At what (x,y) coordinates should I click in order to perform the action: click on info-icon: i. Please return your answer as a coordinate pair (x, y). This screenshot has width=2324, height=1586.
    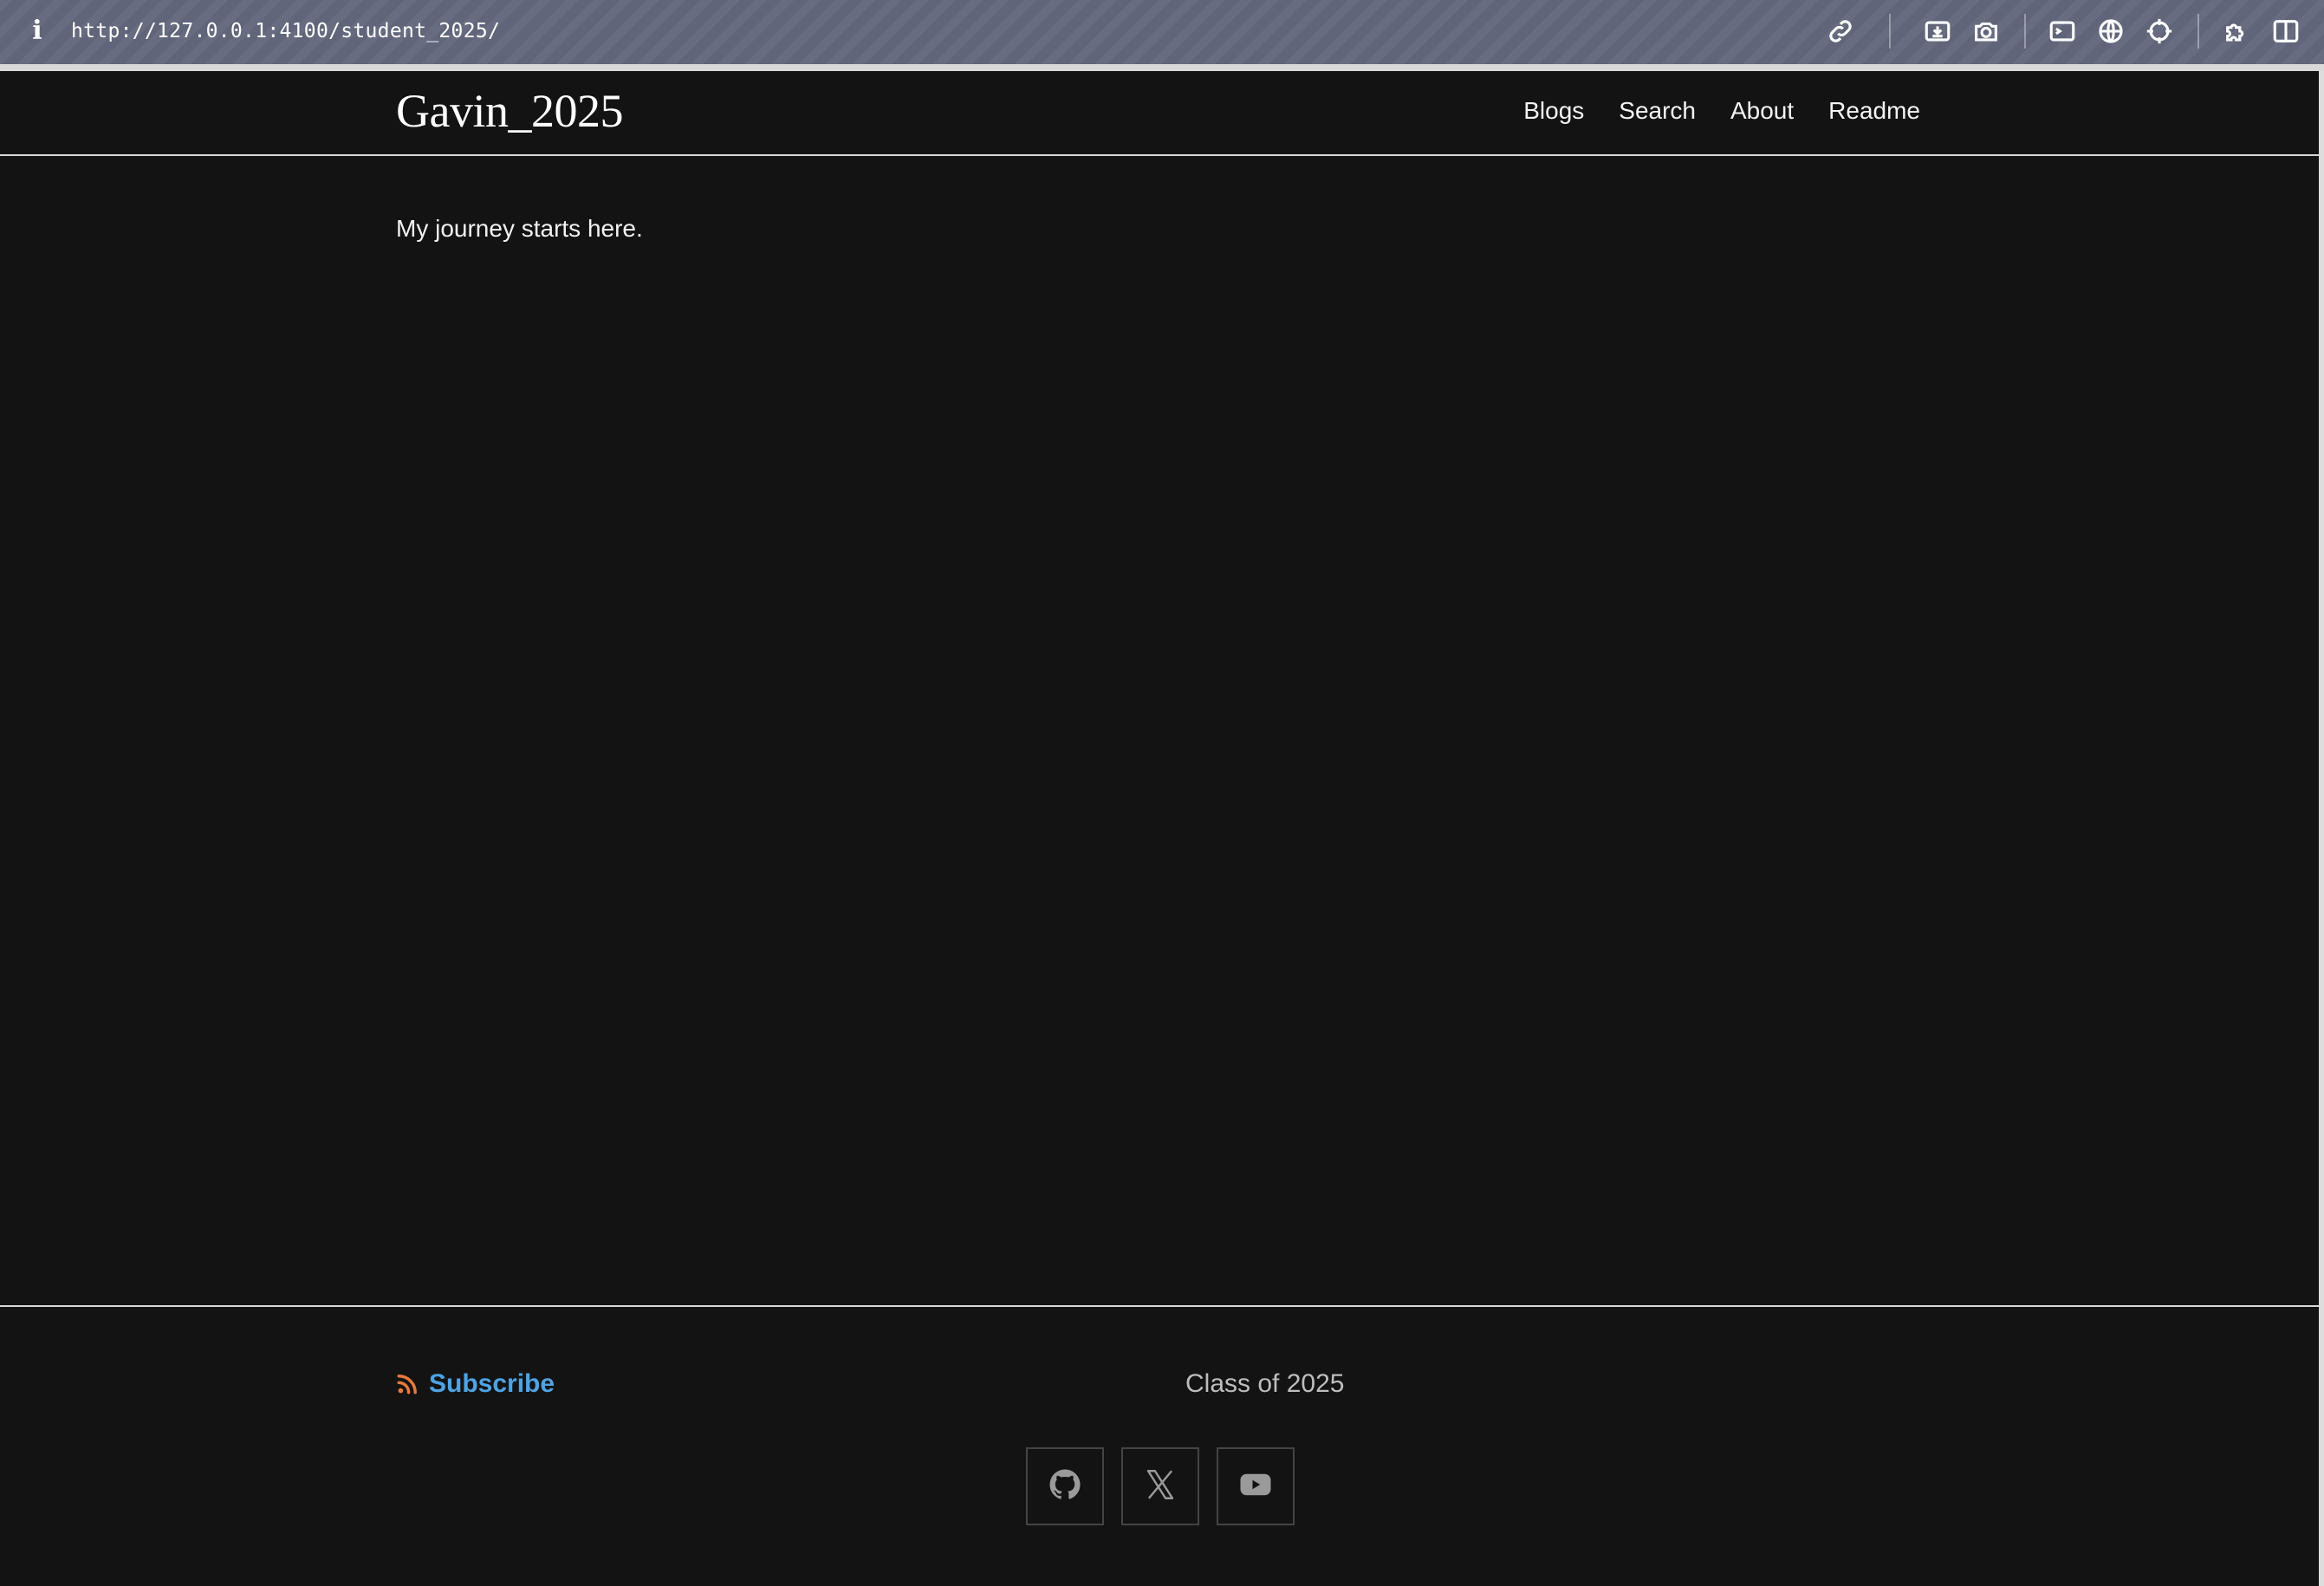
    Looking at the image, I should click on (37, 31).